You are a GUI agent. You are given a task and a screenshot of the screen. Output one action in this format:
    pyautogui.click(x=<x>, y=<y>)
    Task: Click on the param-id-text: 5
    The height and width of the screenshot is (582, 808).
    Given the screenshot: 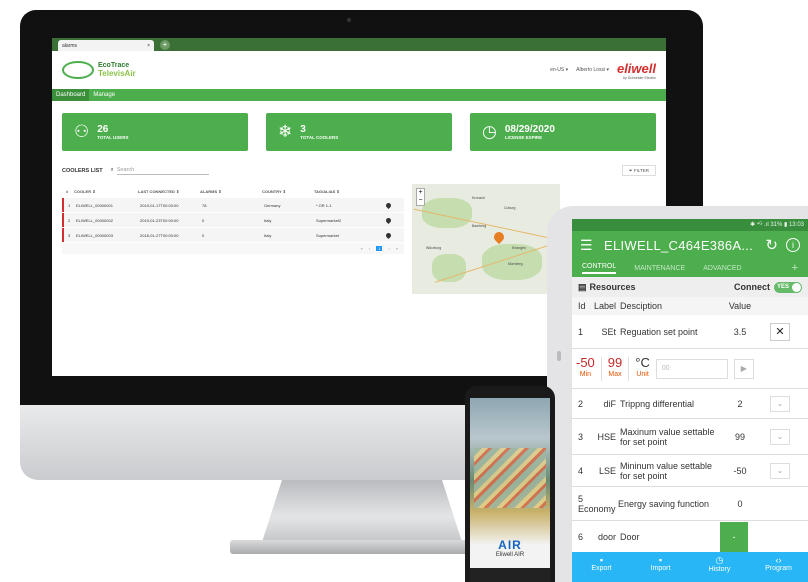 What is the action you would take?
    pyautogui.click(x=581, y=498)
    